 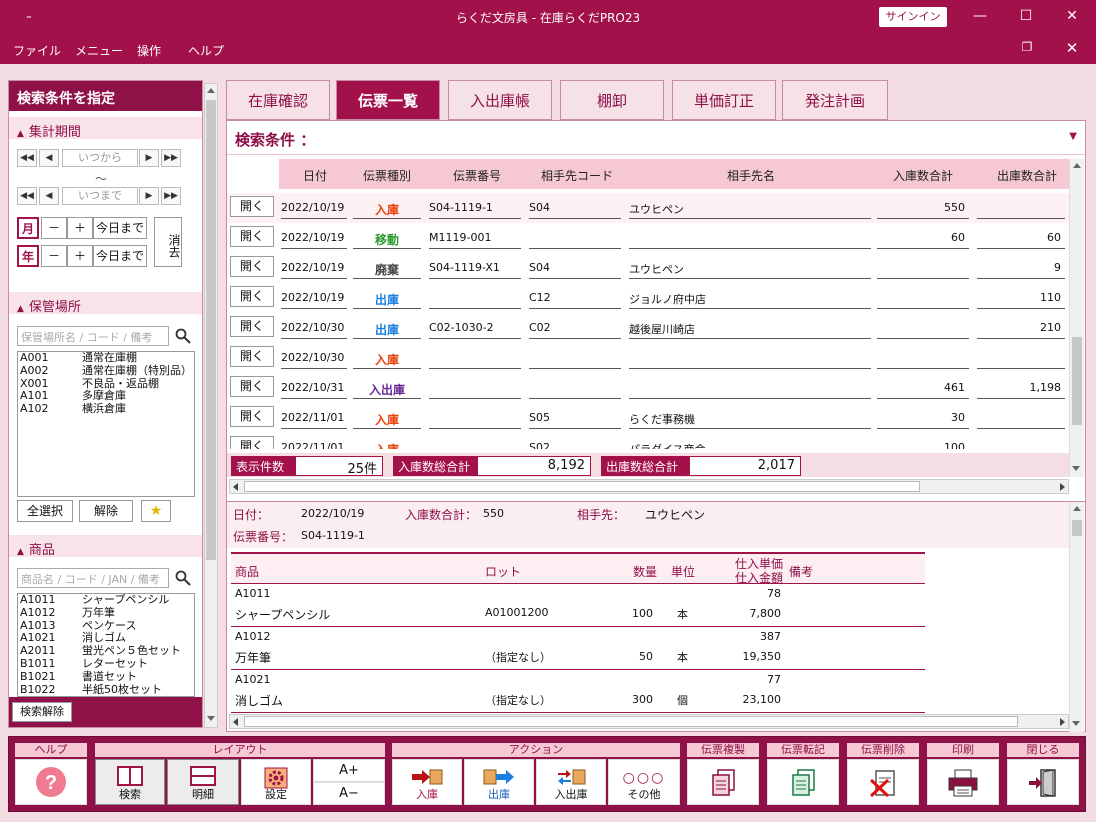 I want to click on maximize-icon: ☐, so click(x=1026, y=16).